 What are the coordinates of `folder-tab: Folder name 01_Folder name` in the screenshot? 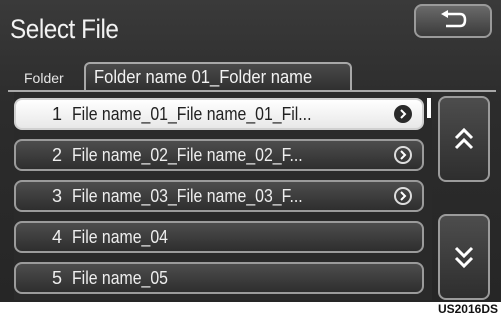 It's located at (218, 76).